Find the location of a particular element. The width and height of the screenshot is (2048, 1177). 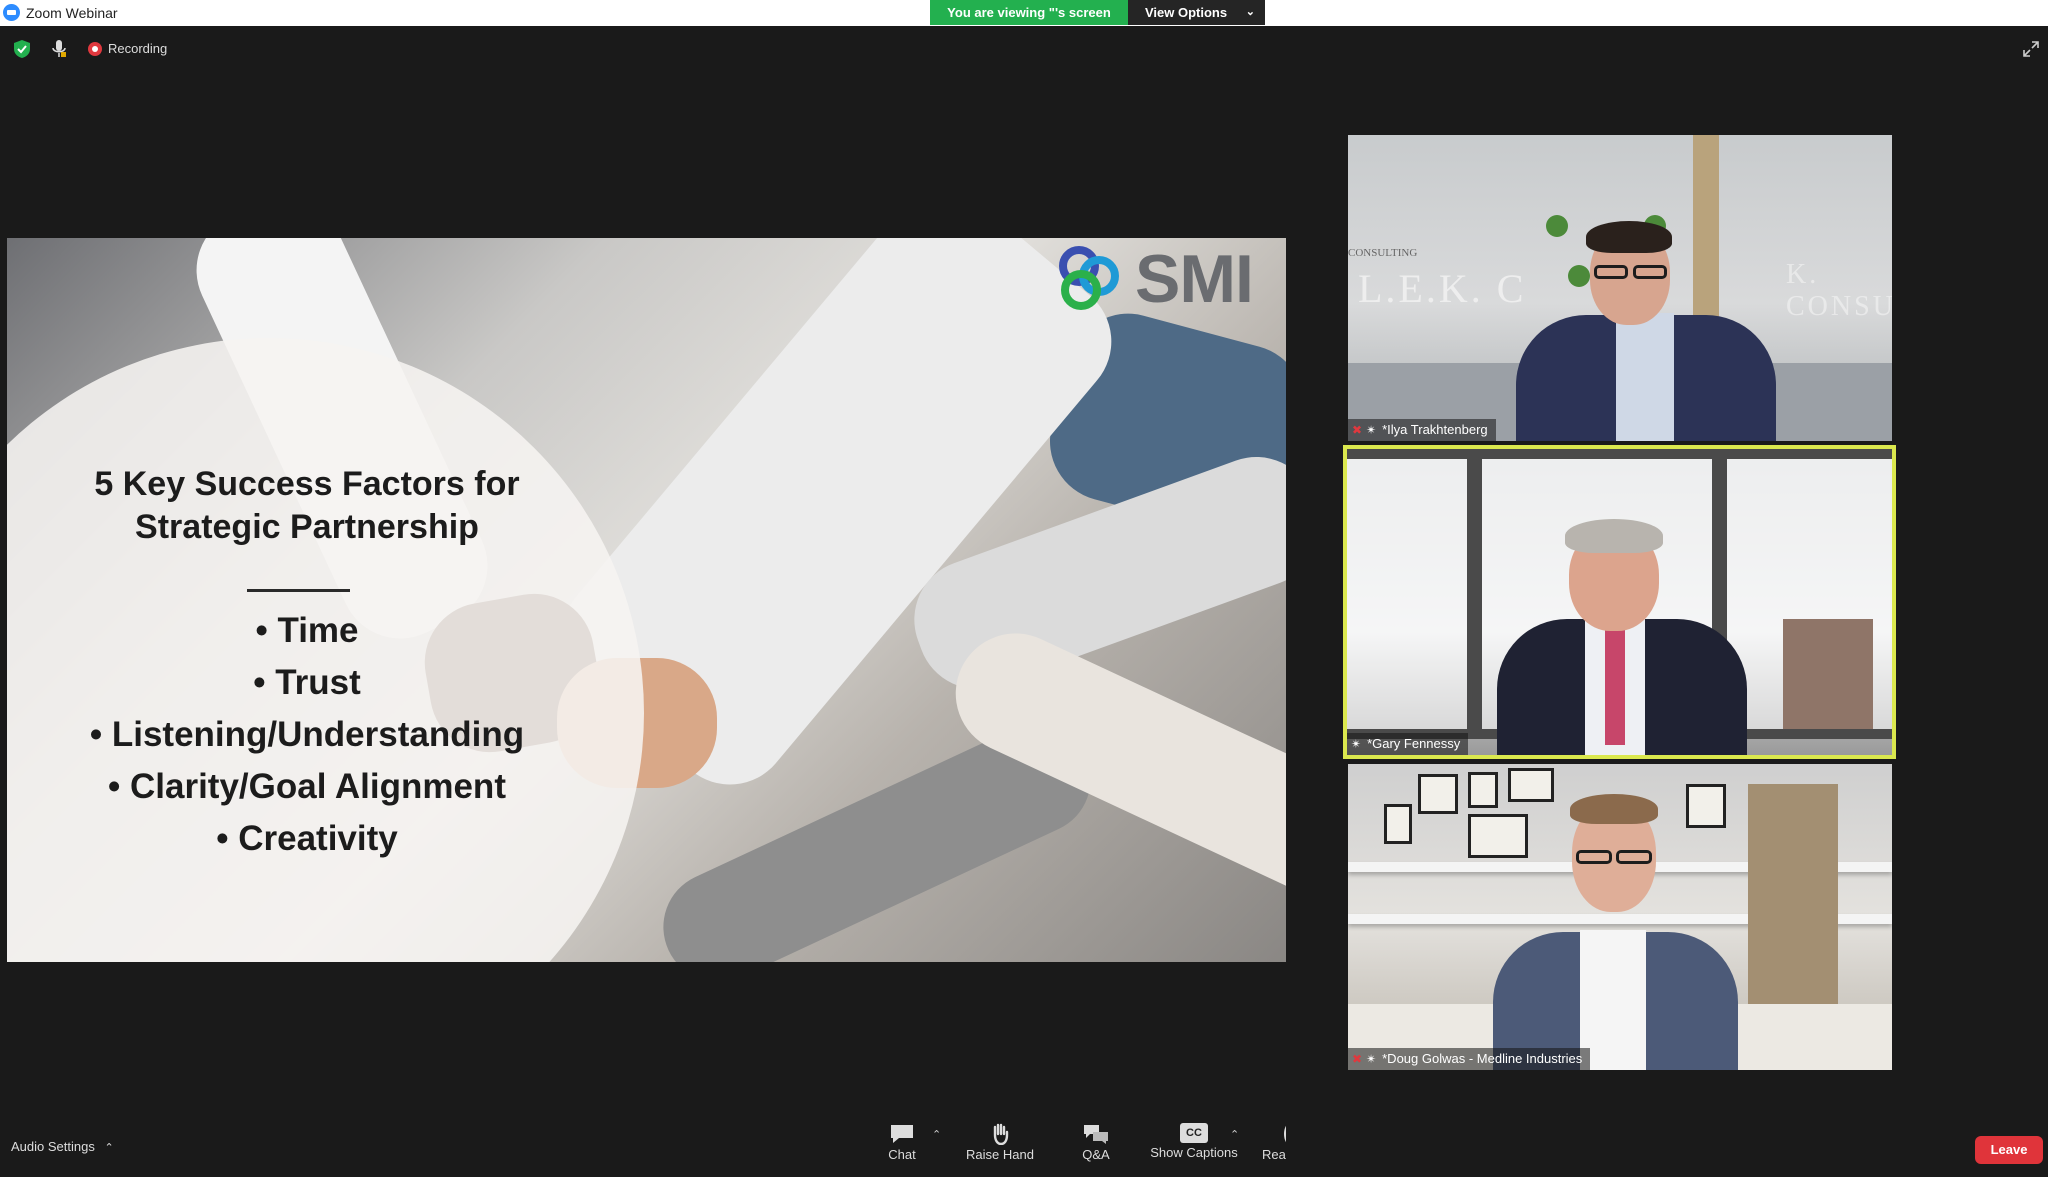

raise-hand-button: Raise Hand is located at coordinates (1000, 1142).